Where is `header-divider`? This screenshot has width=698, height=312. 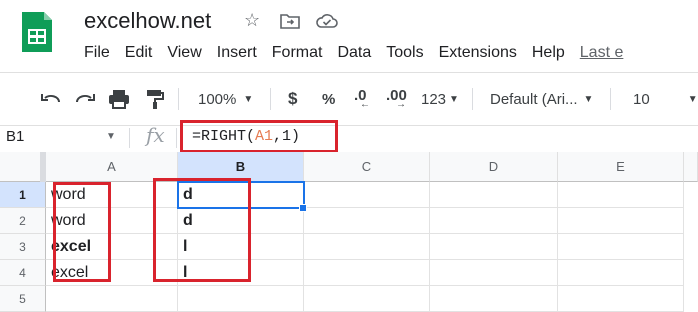
header-divider is located at coordinates (349, 72).